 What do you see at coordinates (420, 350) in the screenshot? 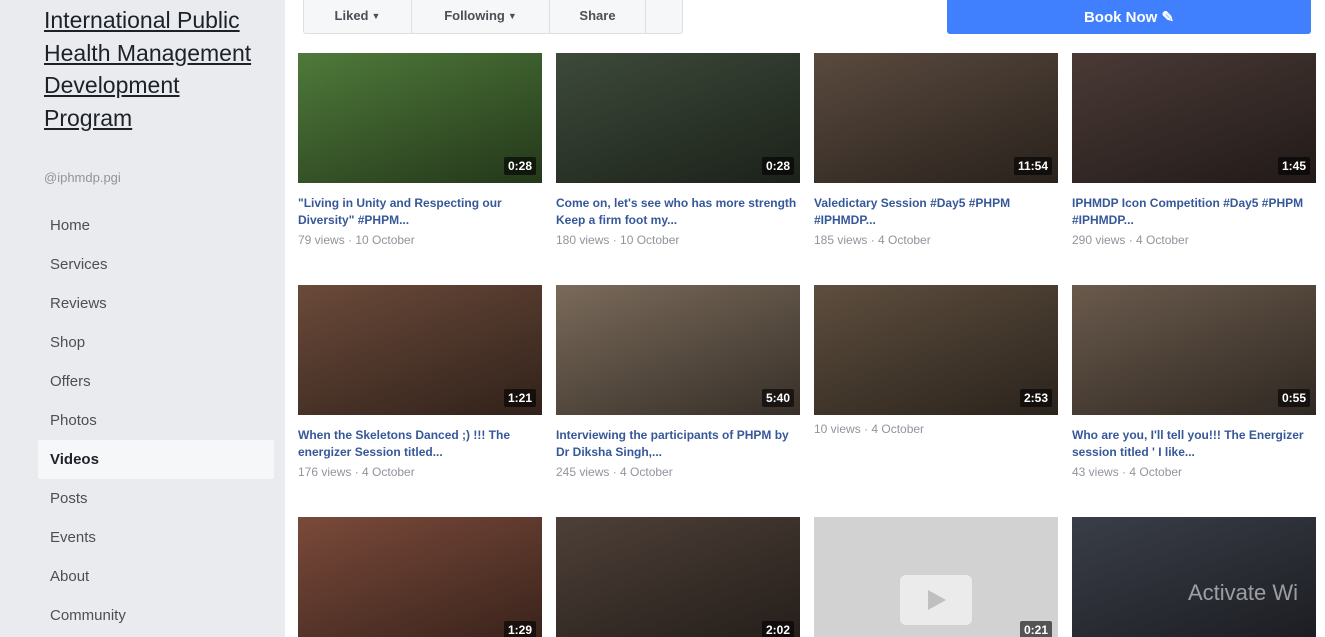
I see `video-thumbnail: 1:21` at bounding box center [420, 350].